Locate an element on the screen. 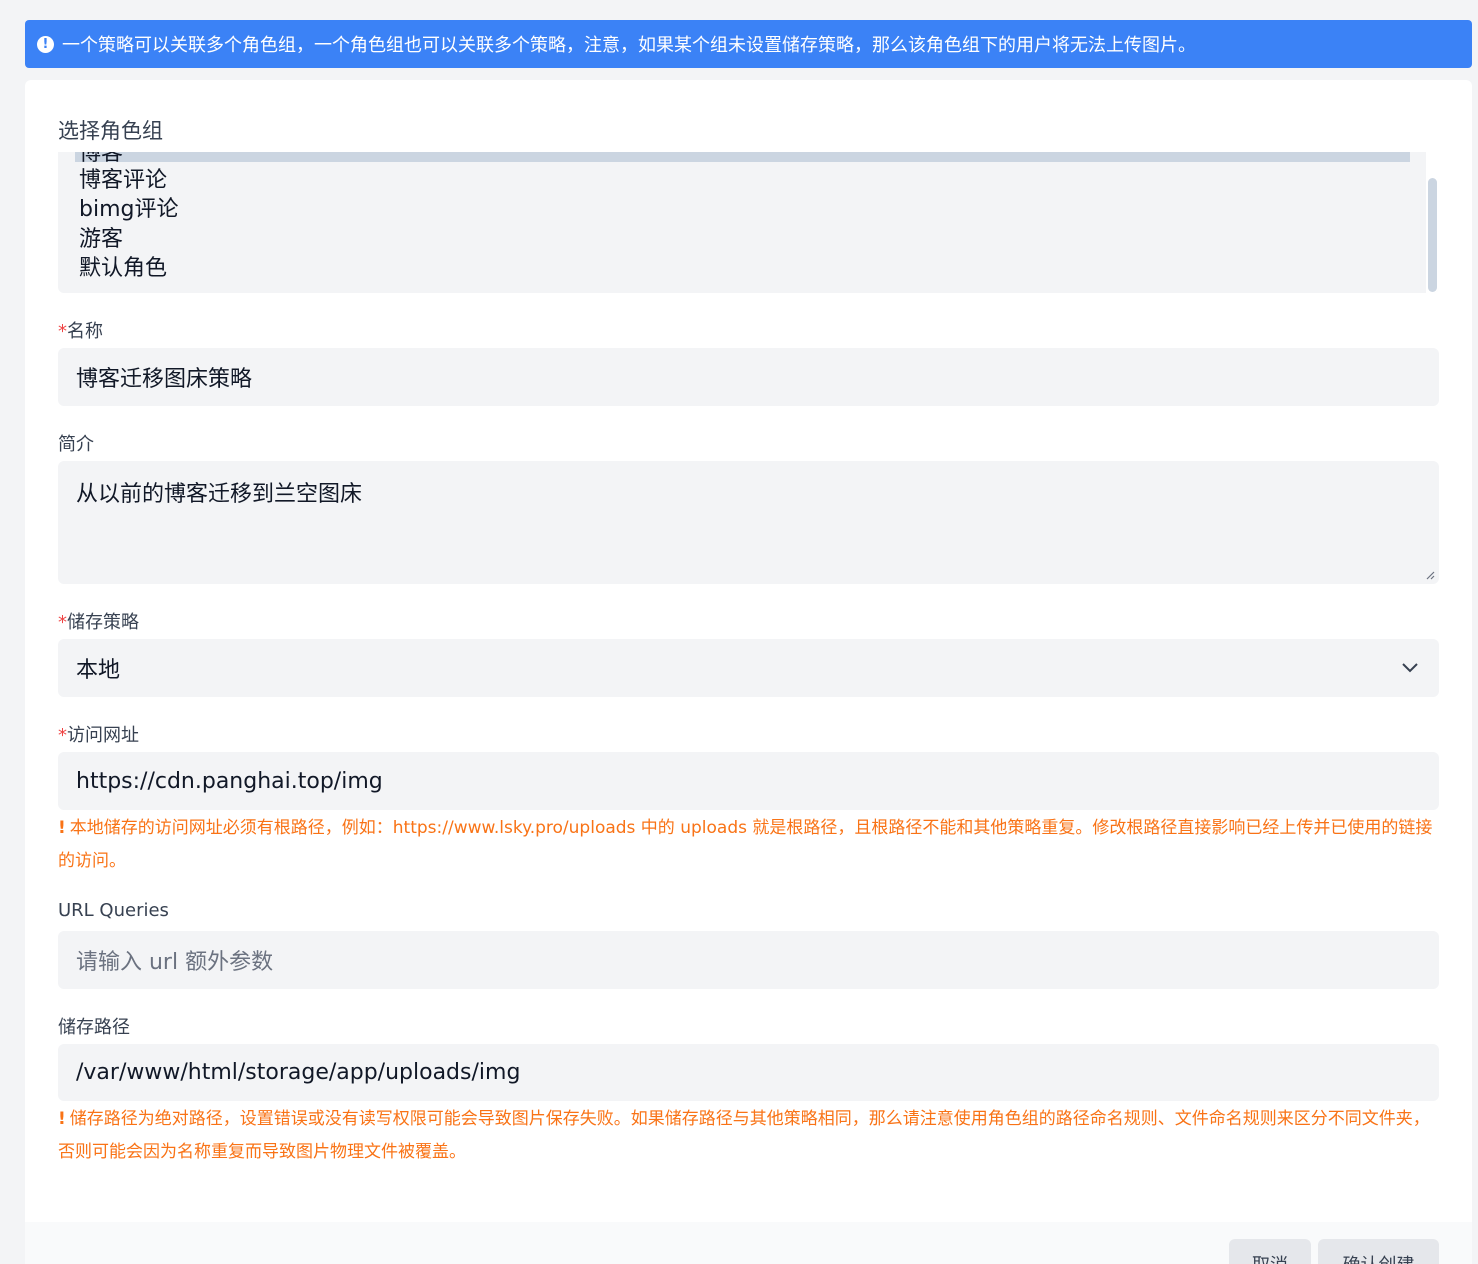  role-option: 游客 is located at coordinates (101, 237).